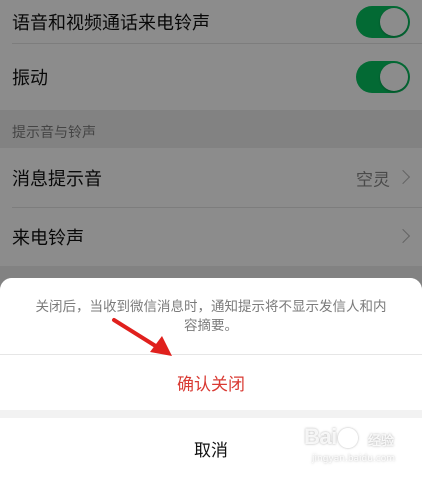 The image size is (422, 478). What do you see at coordinates (211, 382) in the screenshot?
I see `confirm-close-button: 确认关闭` at bounding box center [211, 382].